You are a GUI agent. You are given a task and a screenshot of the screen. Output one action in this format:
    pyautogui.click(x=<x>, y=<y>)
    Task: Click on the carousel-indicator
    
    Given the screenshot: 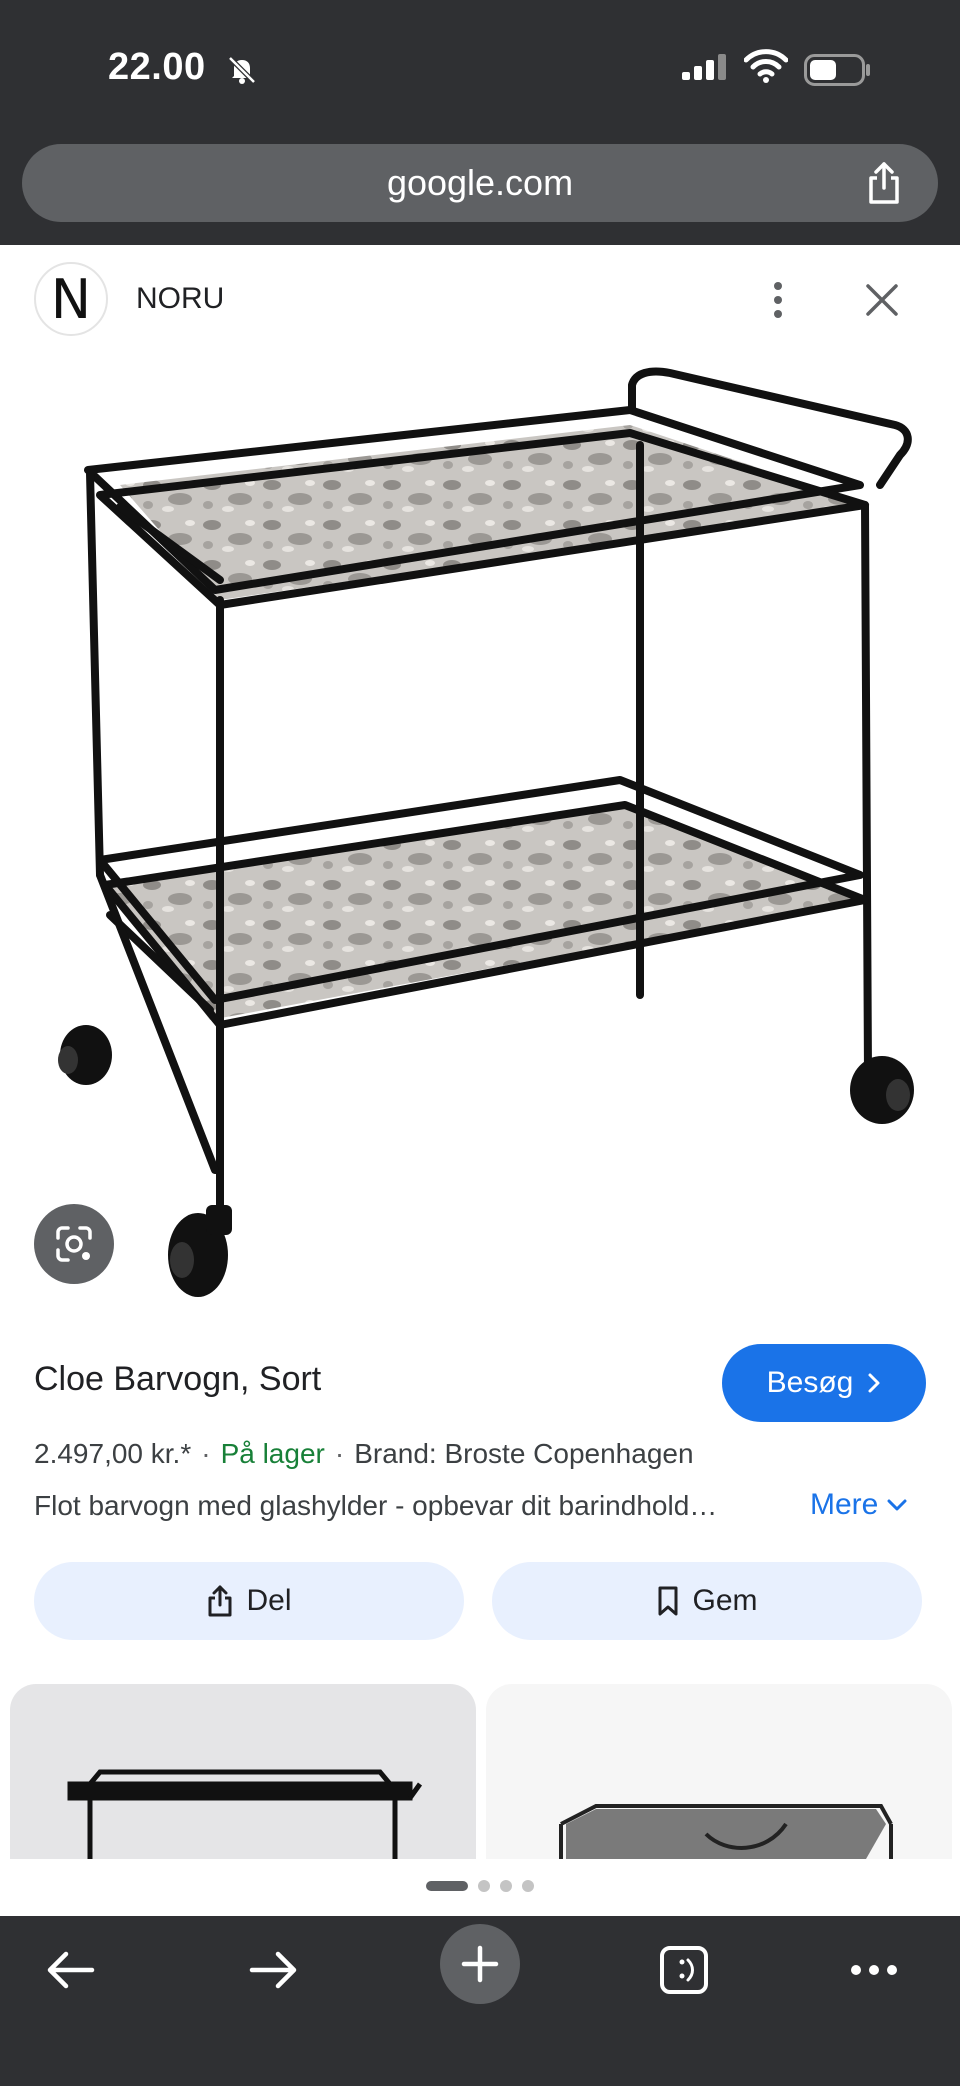 What is the action you would take?
    pyautogui.click(x=480, y=1886)
    